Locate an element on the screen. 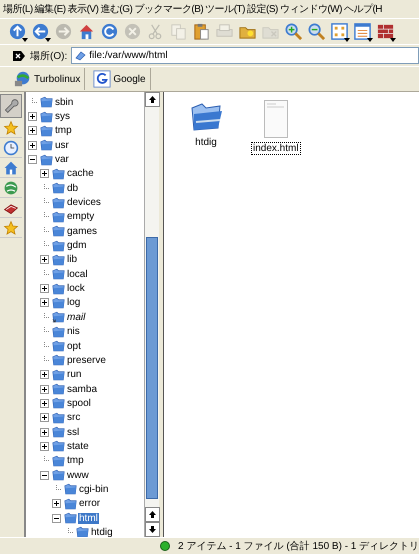 This screenshot has height=554, width=419. status-text: 2 アイテム - 1 ファイル (合計 150 B) - 1 ディレクトリ is located at coordinates (298, 546).